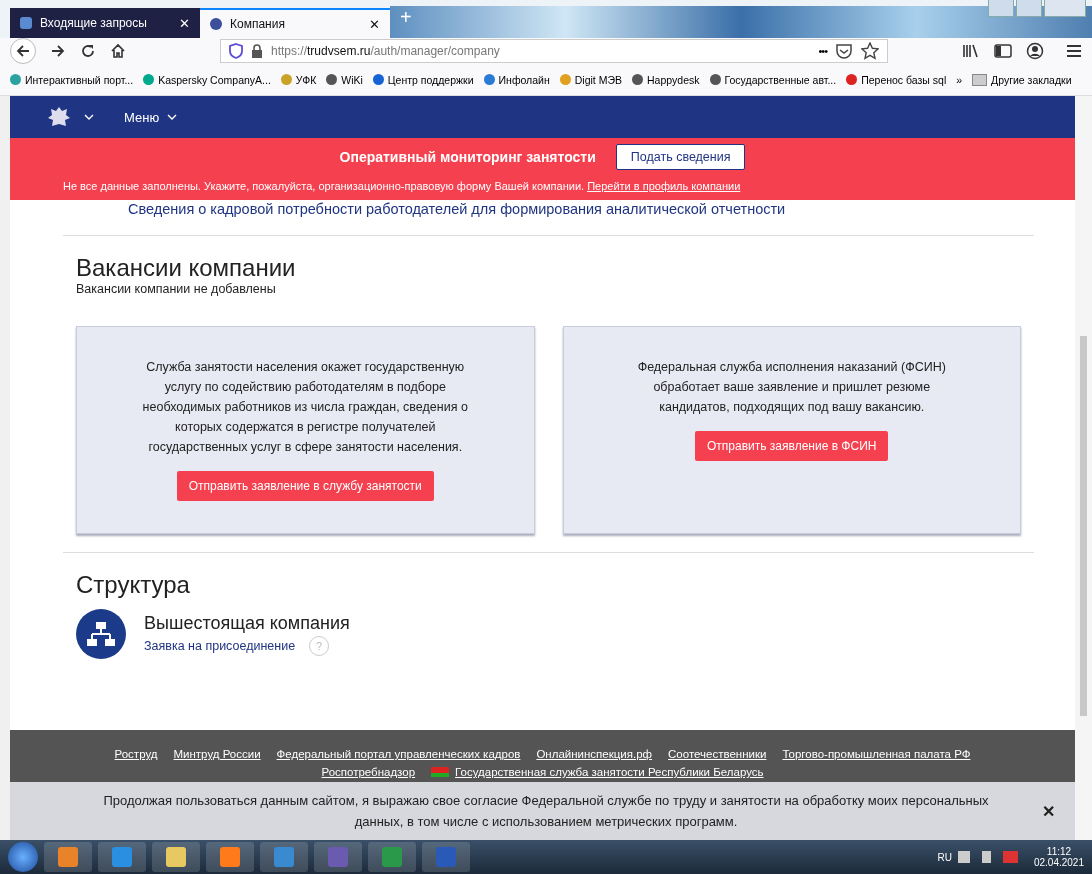  Describe the element at coordinates (324, 186) in the screenshot. I see `alert-message: Не все данные заполнены. Укажите, пожалуйста, организационно-правовую форму Вашей компании.` at that location.